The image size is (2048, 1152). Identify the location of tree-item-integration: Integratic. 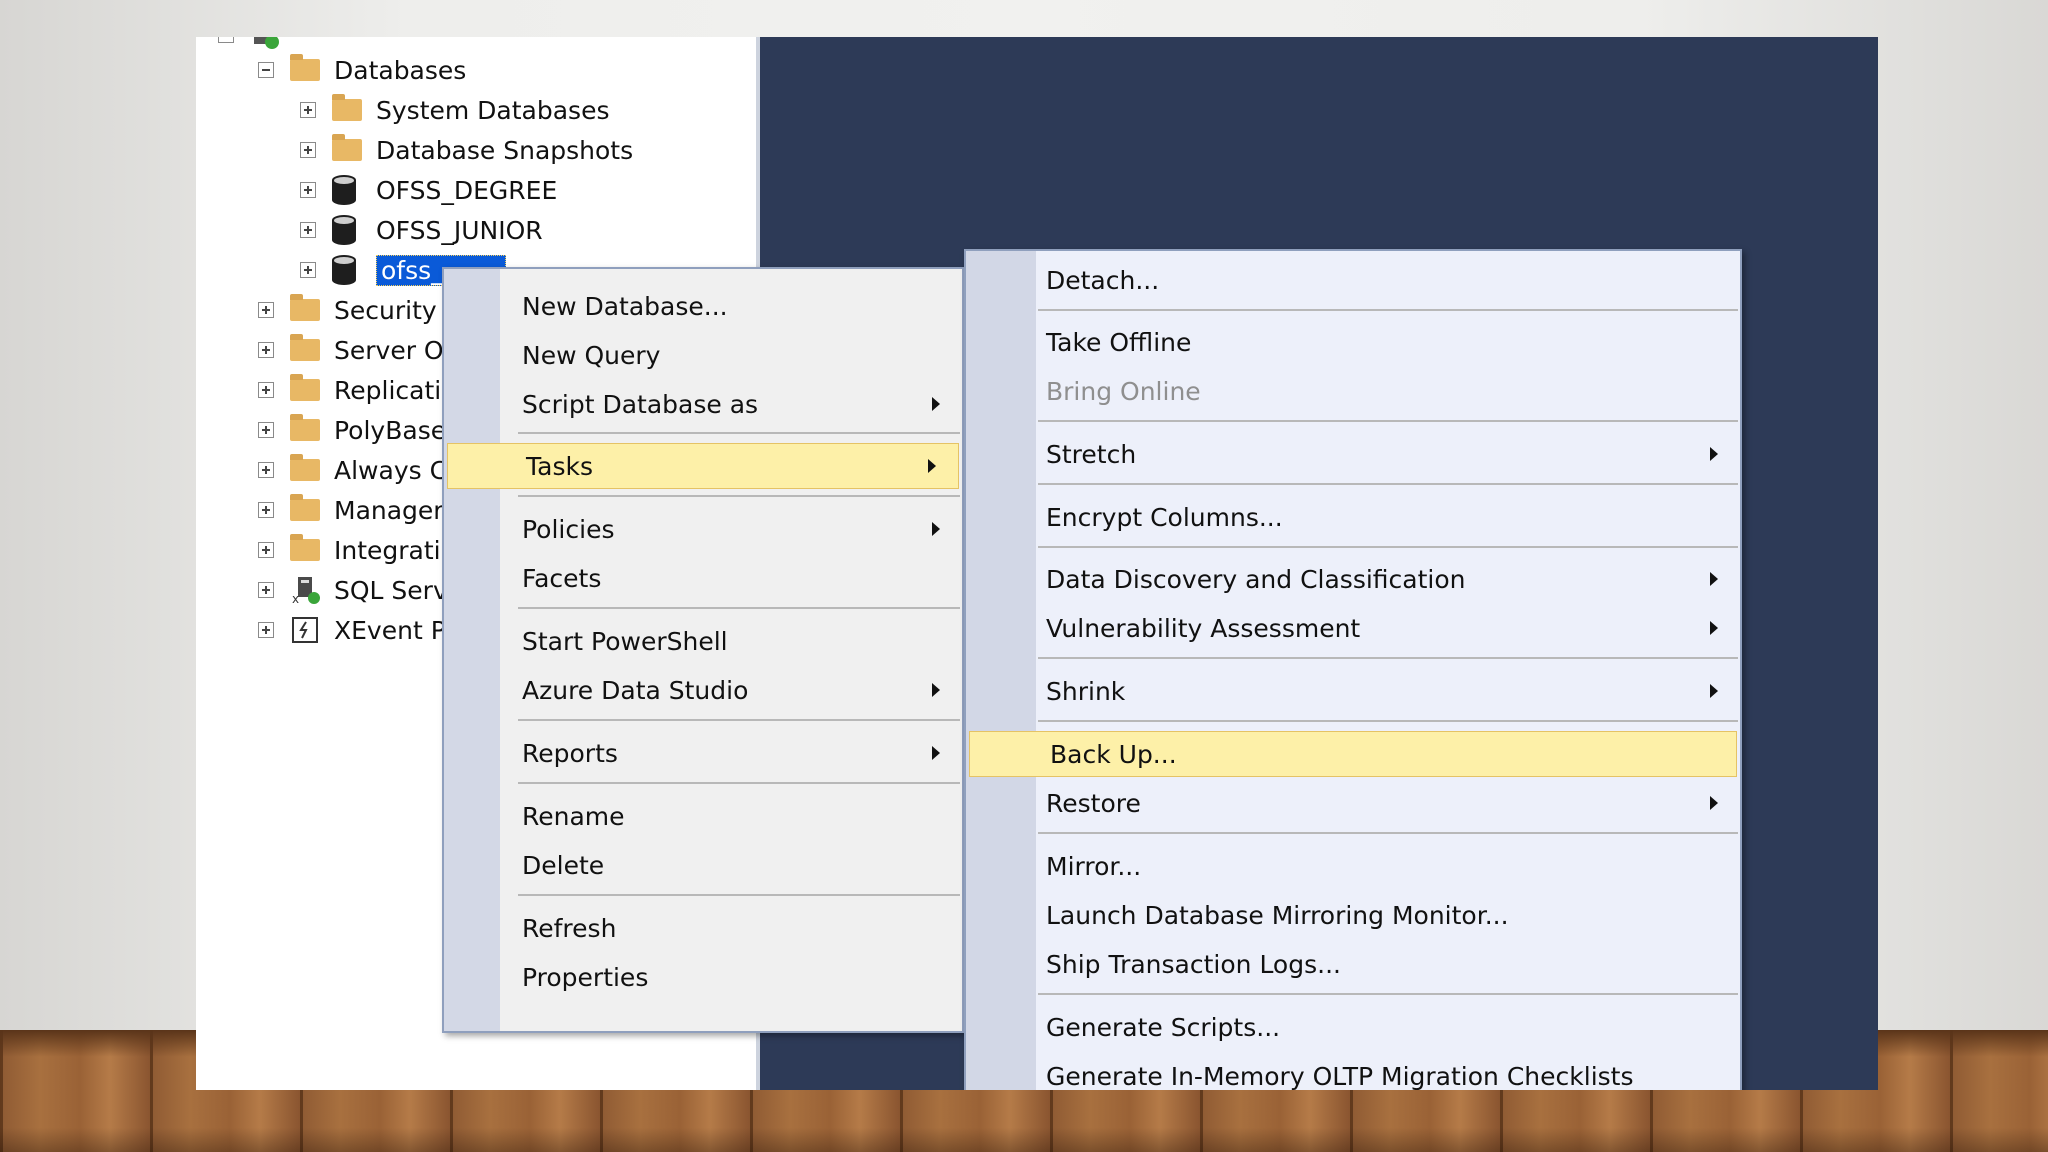
(356, 550).